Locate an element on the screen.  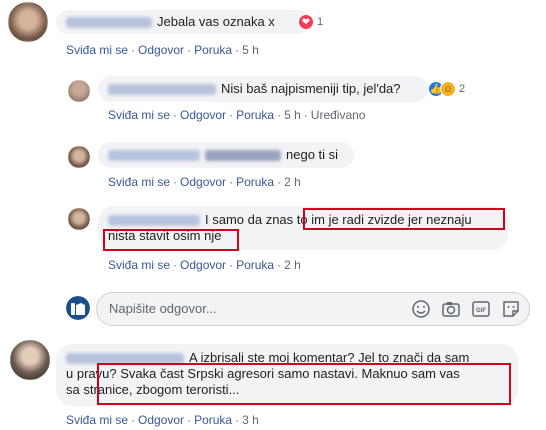
comment-actions: Sviđa mi se · Odgovor · Poruka · 5 h · Uređivano is located at coordinates (236, 115).